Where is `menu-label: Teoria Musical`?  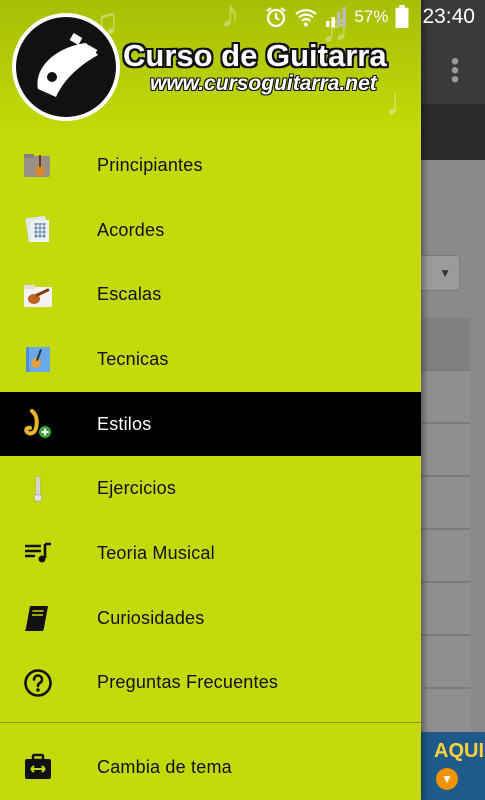 menu-label: Teoria Musical is located at coordinates (156, 552).